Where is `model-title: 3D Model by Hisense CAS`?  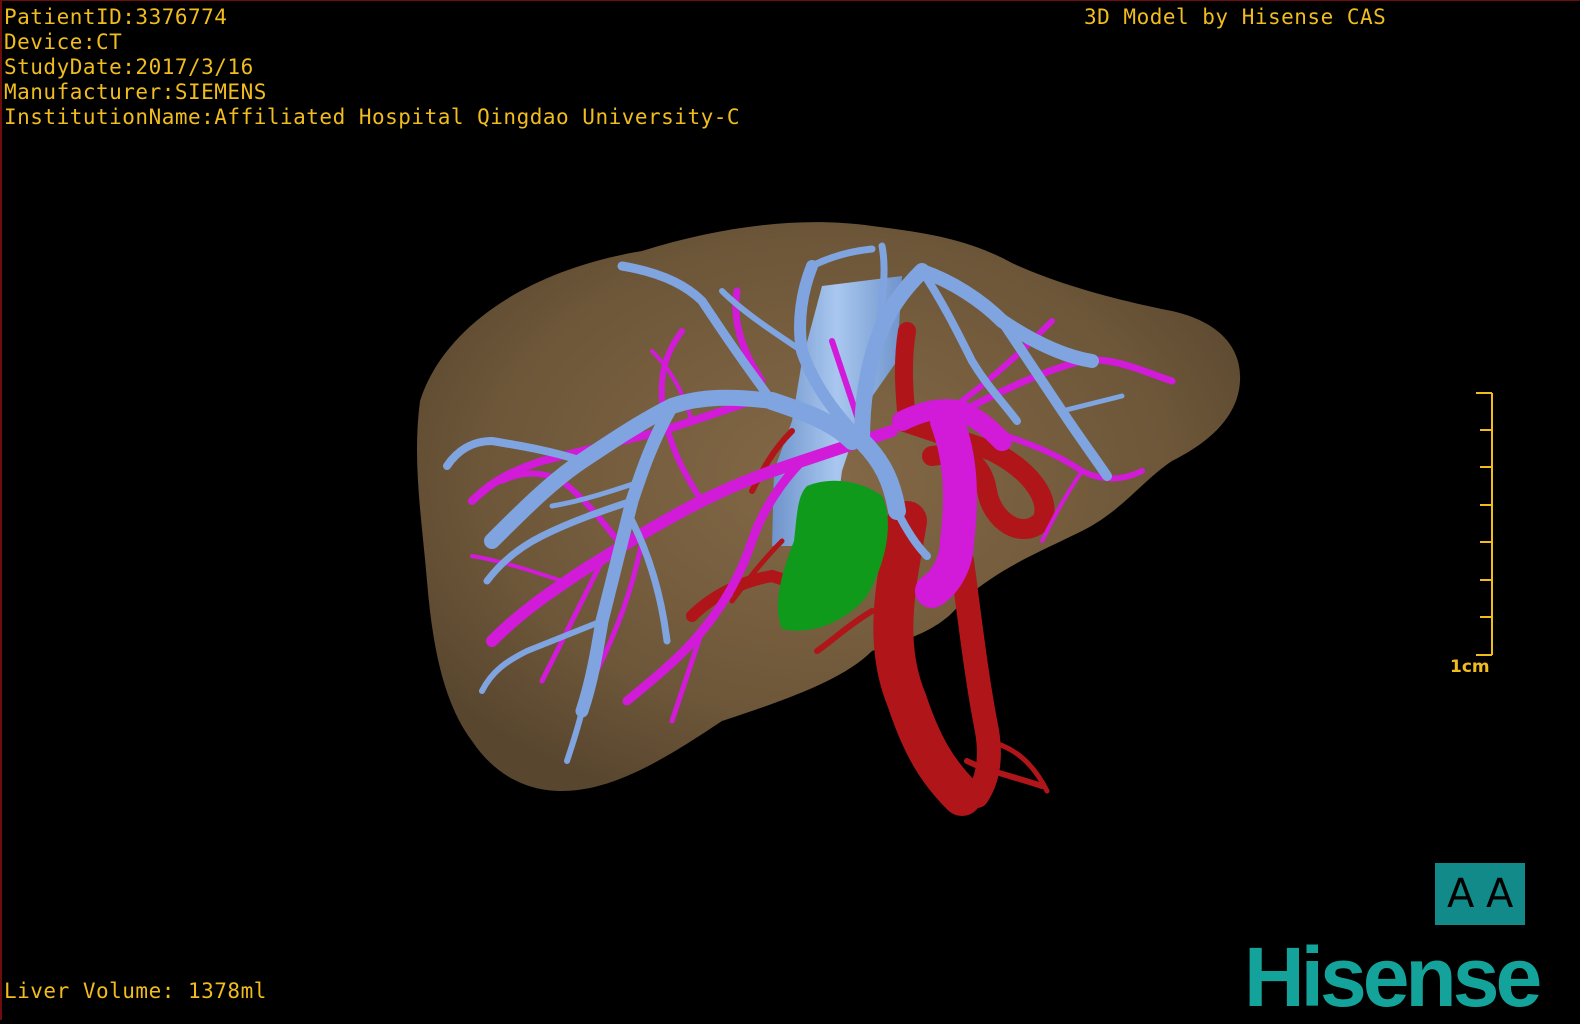 model-title: 3D Model by Hisense CAS is located at coordinates (1235, 17).